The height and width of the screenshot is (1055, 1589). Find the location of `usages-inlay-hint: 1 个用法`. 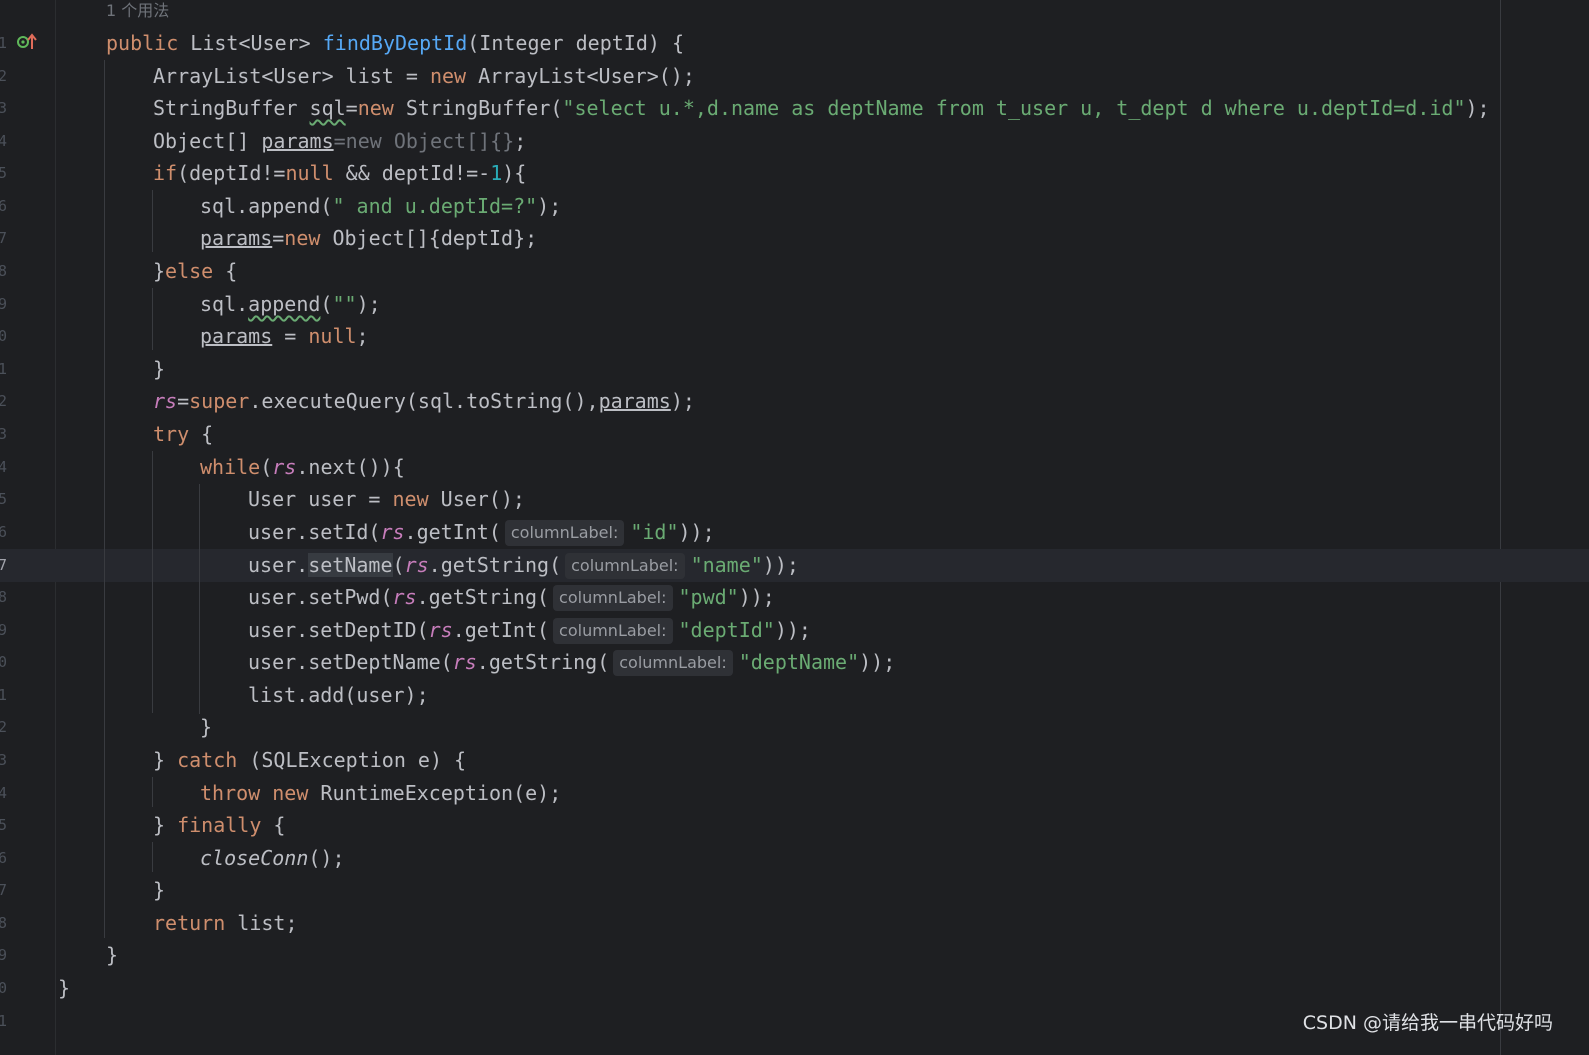

usages-inlay-hint: 1 个用法 is located at coordinates (137, 13).